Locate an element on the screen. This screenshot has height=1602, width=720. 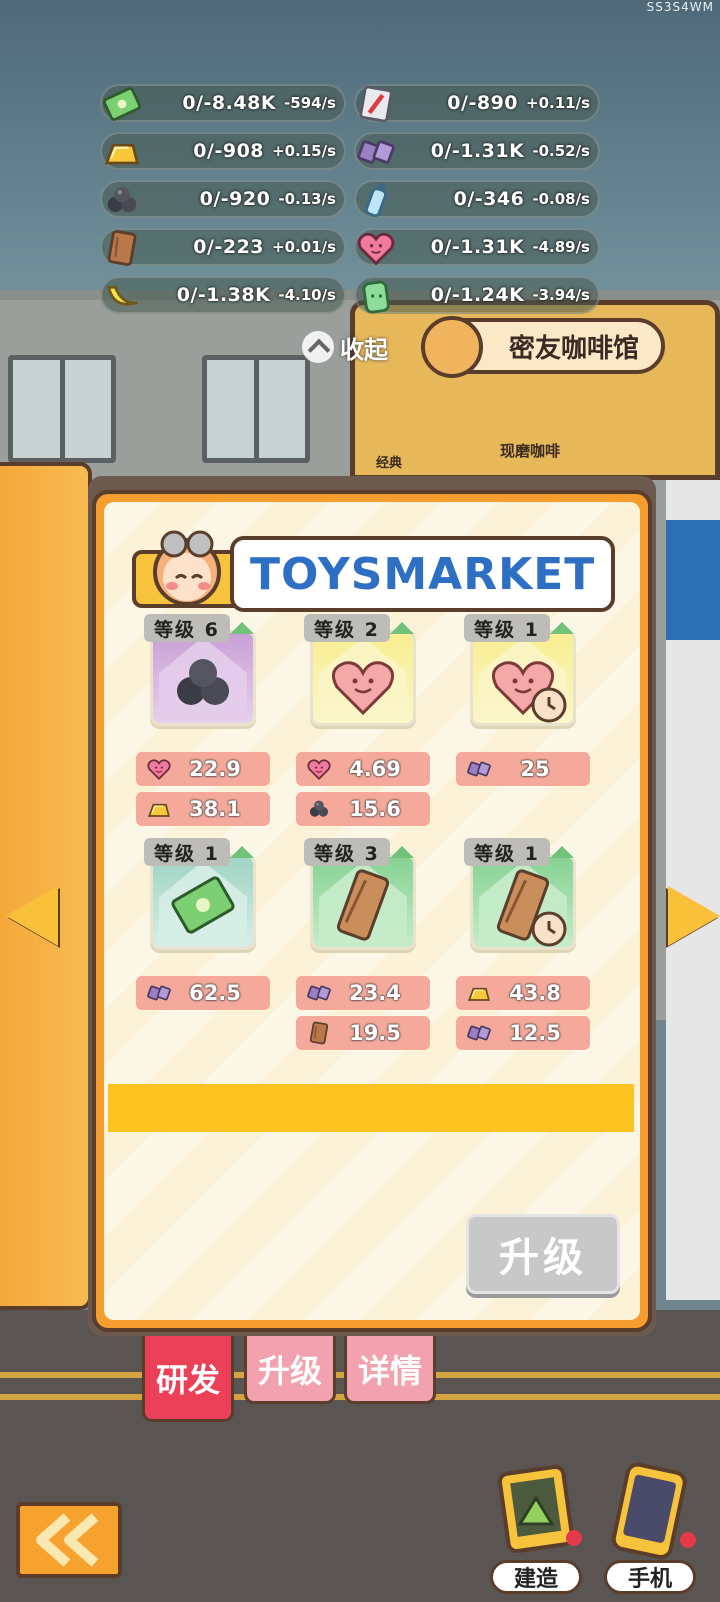
resource-bar: 0/-1.31K -4.89/s is located at coordinates (477, 247).